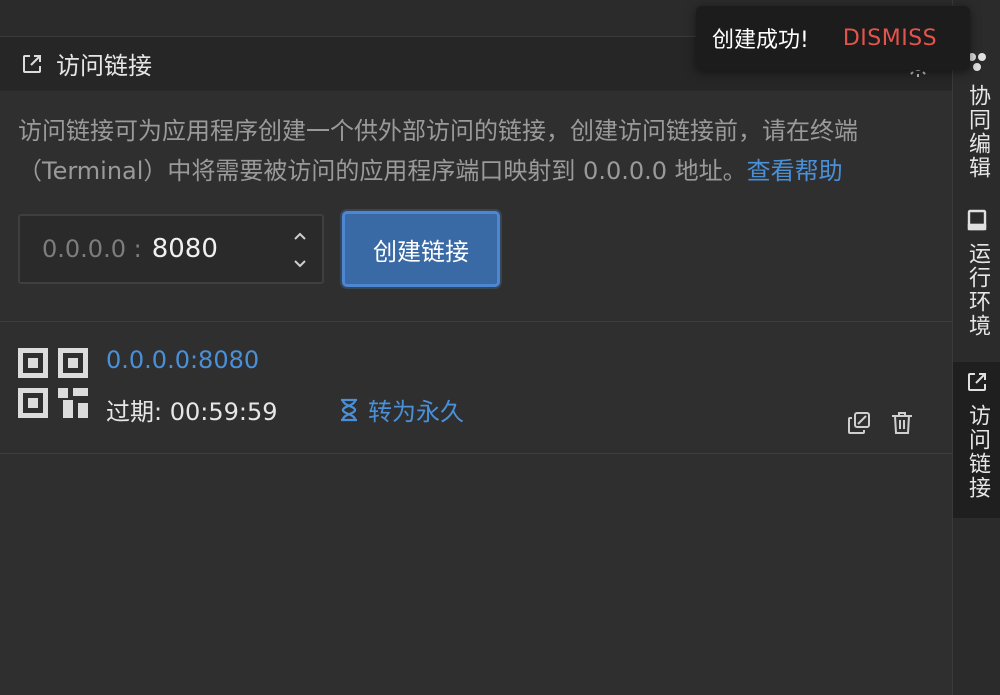  I want to click on tab-label: 协同编辑, so click(977, 132).